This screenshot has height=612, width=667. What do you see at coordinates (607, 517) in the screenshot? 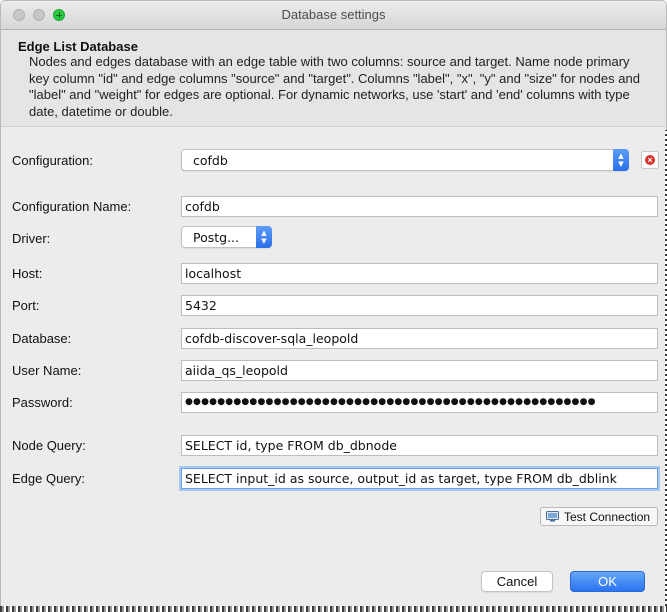
I see `test-connection-label: Test Connection` at bounding box center [607, 517].